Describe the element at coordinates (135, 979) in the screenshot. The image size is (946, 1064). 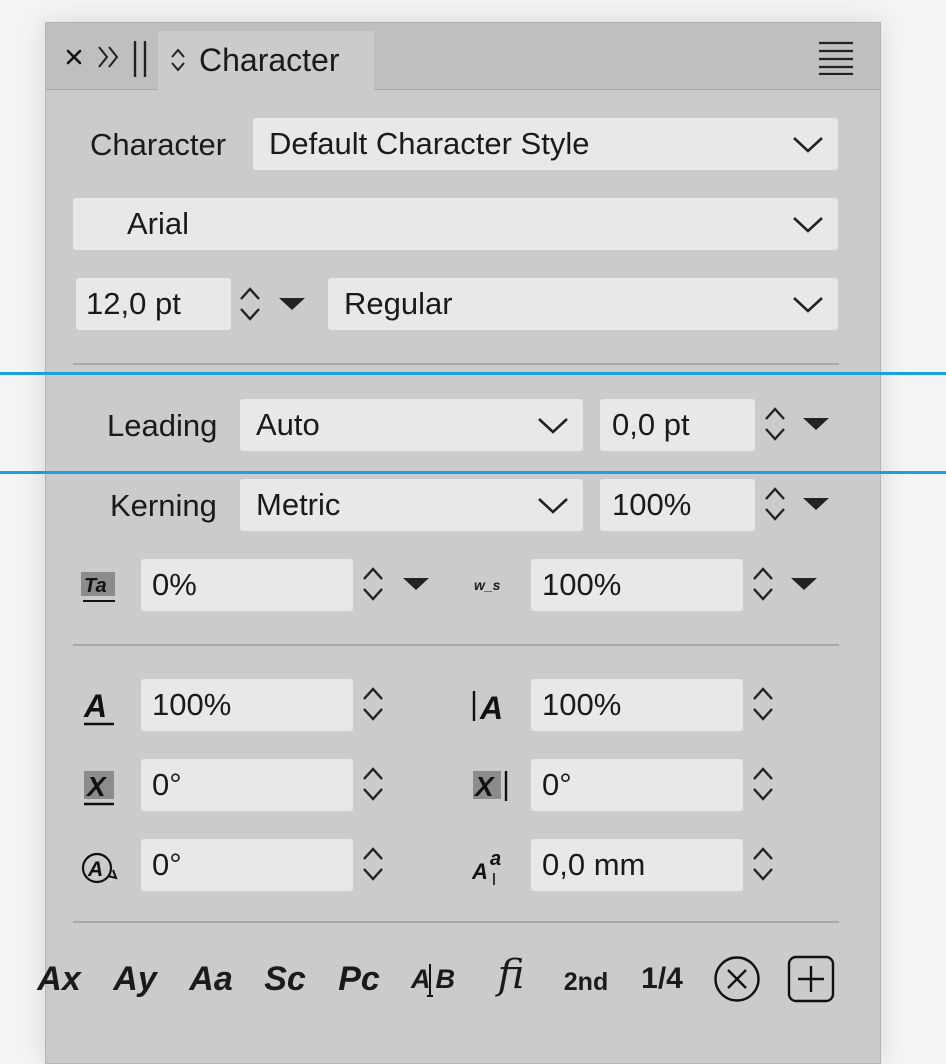
I see `ascenders-button: Ay` at that location.